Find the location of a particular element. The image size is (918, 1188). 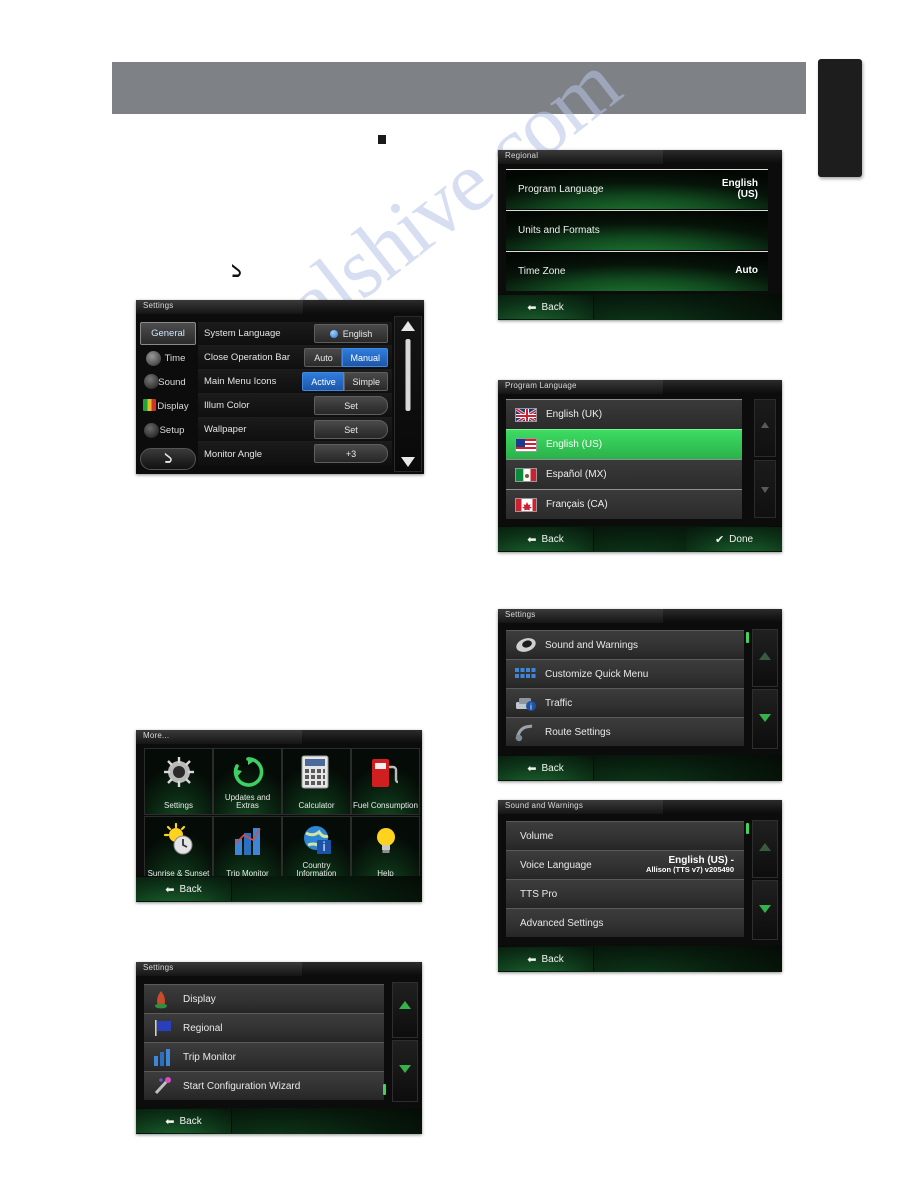

settings-row-close-operation-bar: Close Operation Bar Auto Manual is located at coordinates (295, 358).